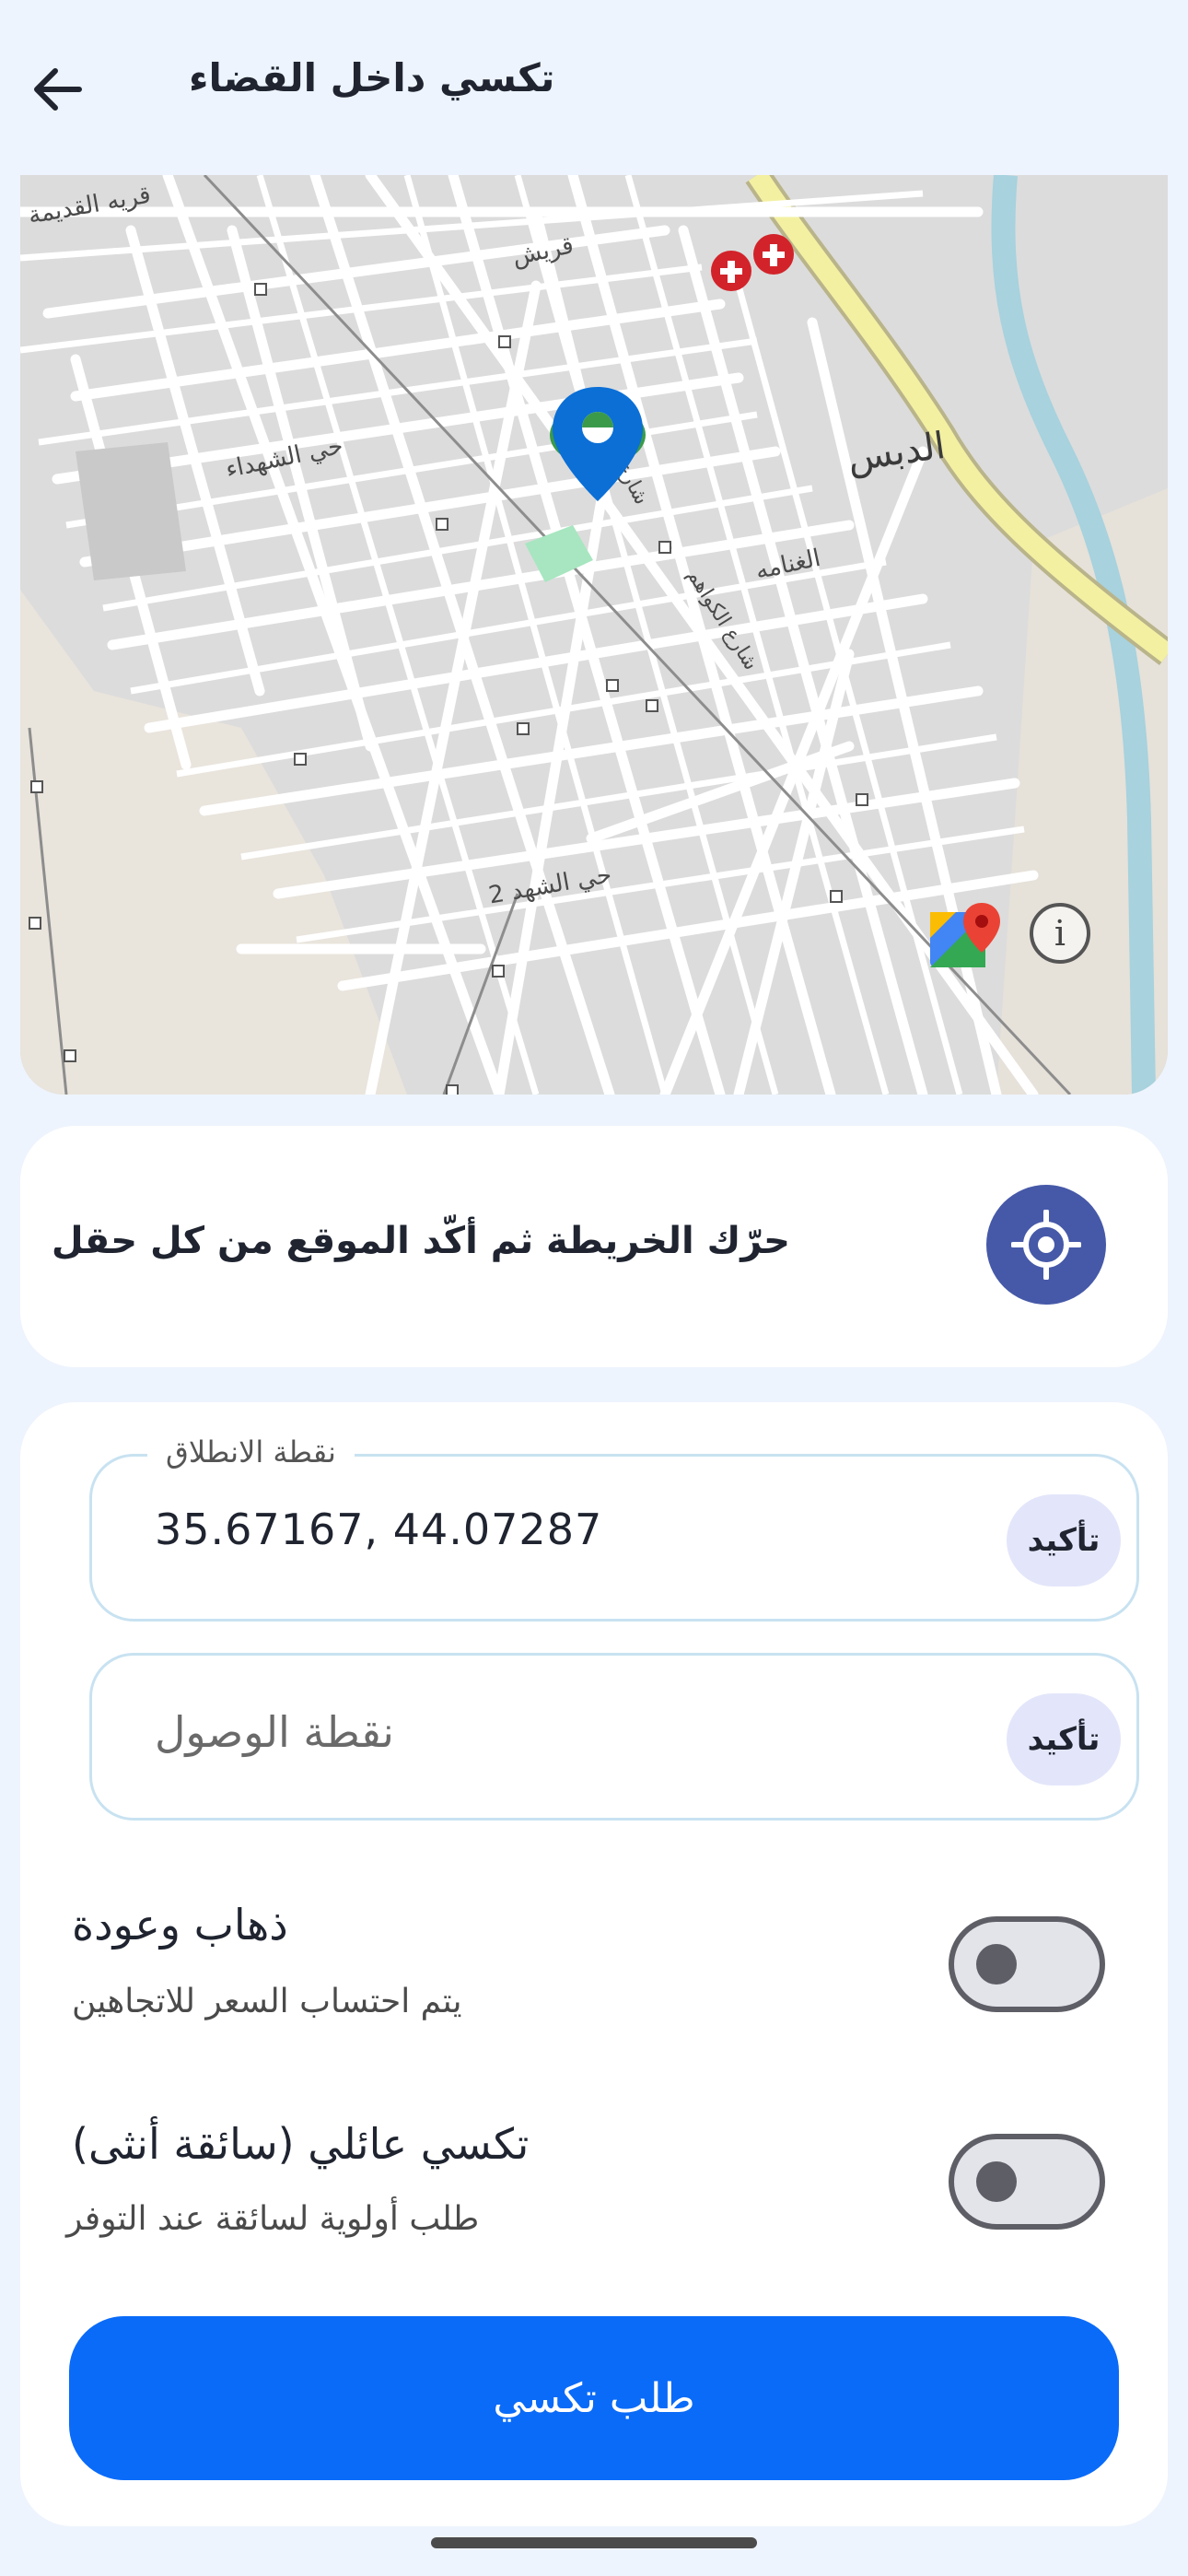 The height and width of the screenshot is (2576, 1188). What do you see at coordinates (1027, 2182) in the screenshot?
I see `family-taxi-toggle` at bounding box center [1027, 2182].